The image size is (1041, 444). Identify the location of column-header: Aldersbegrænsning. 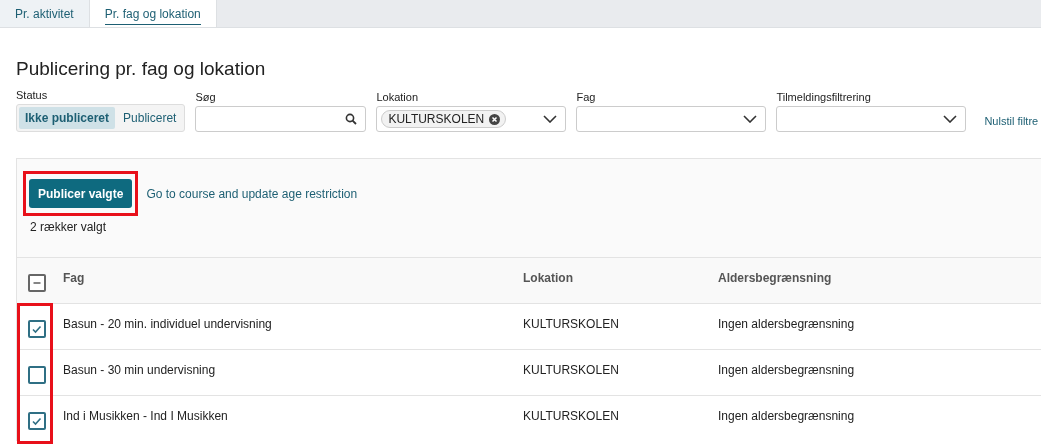
(775, 278).